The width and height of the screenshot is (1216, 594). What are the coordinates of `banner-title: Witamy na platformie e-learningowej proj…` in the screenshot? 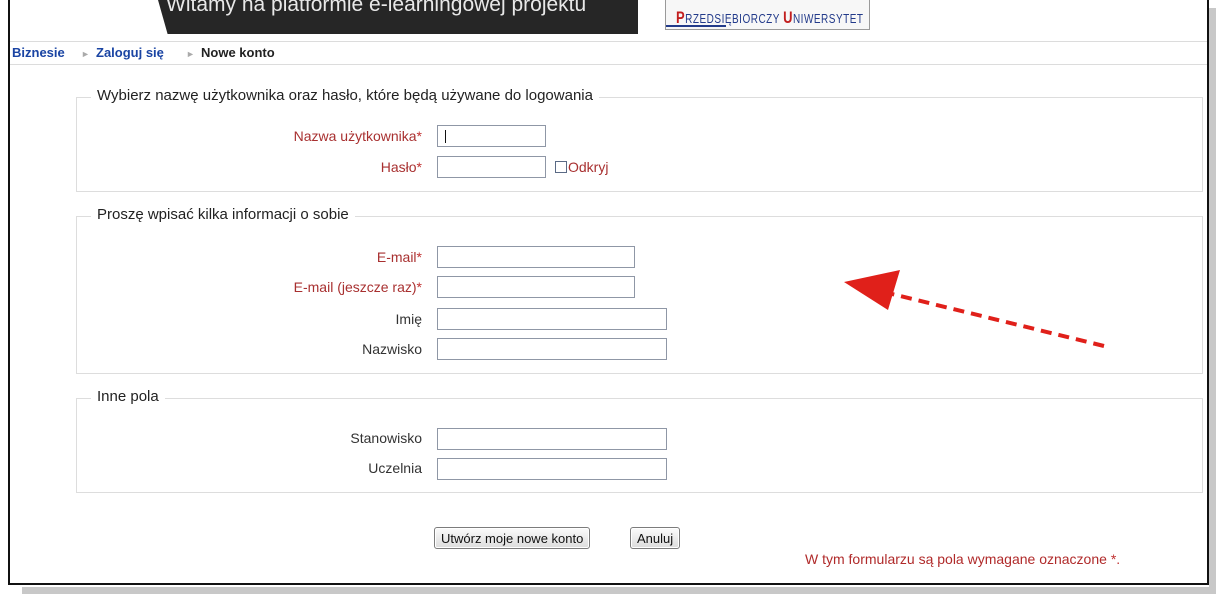 It's located at (376, 8).